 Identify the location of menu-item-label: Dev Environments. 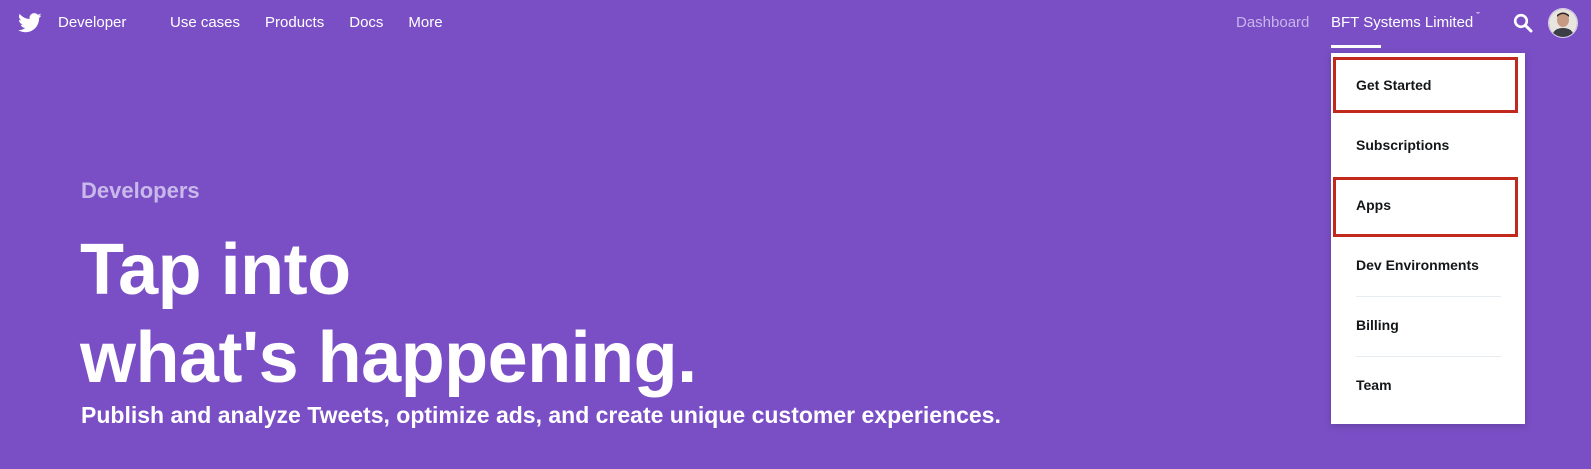
(1417, 264).